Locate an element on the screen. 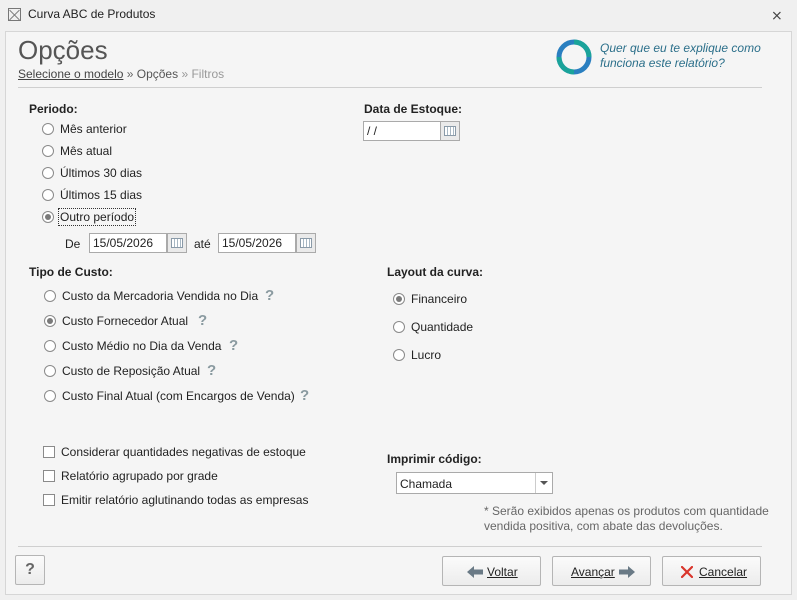  breadcrumb: Selecione o modelo » Opções » Filtros is located at coordinates (121, 74).